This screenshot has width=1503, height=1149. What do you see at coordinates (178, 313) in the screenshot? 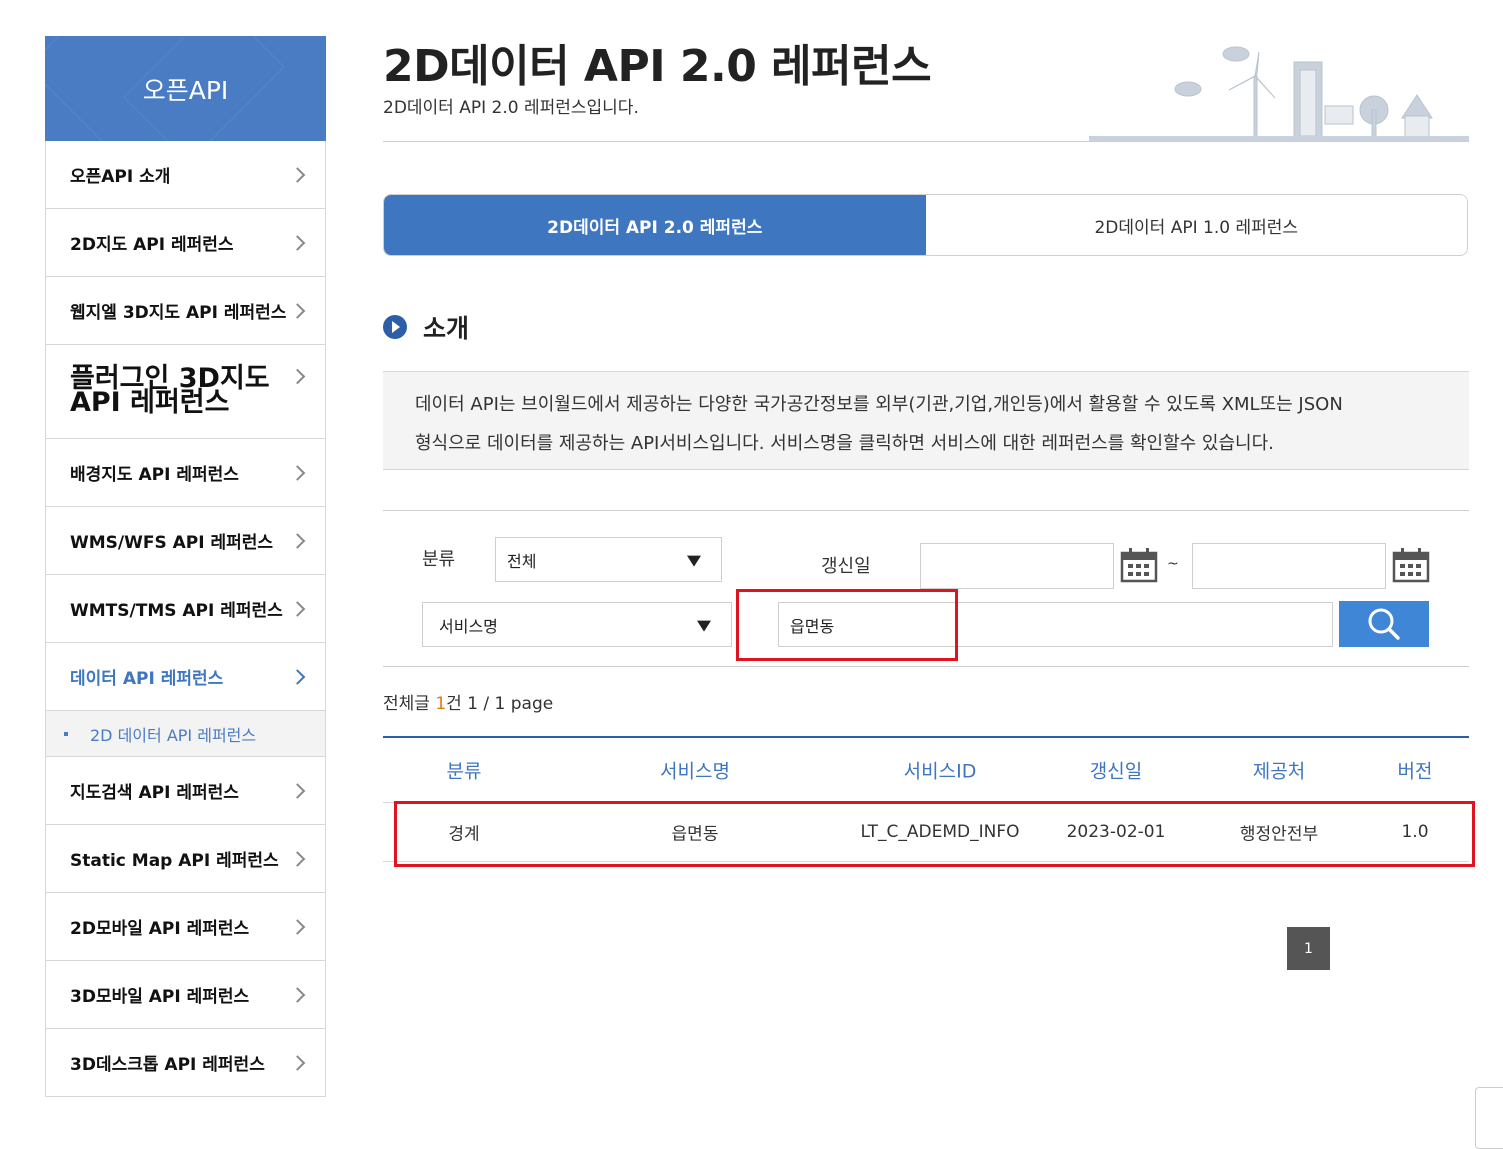
I see `sidebar-item-label: 웹지엘 3D지도 API 레퍼런스` at bounding box center [178, 313].